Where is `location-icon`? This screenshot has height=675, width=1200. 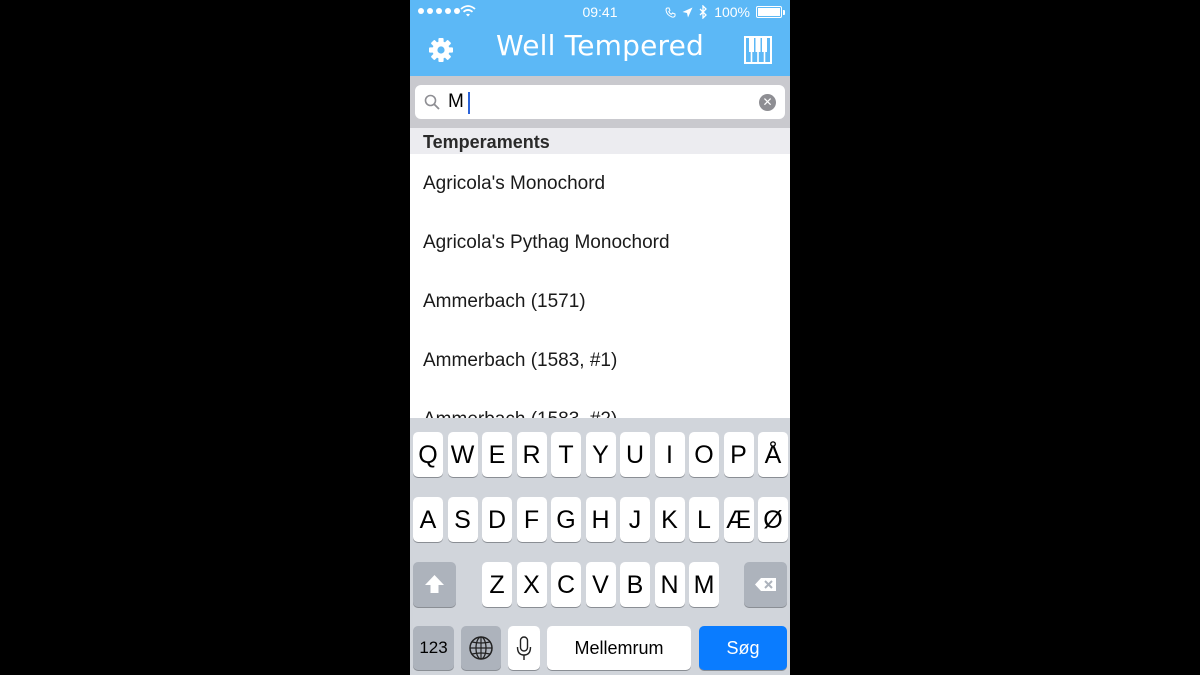
location-icon is located at coordinates (687, 12).